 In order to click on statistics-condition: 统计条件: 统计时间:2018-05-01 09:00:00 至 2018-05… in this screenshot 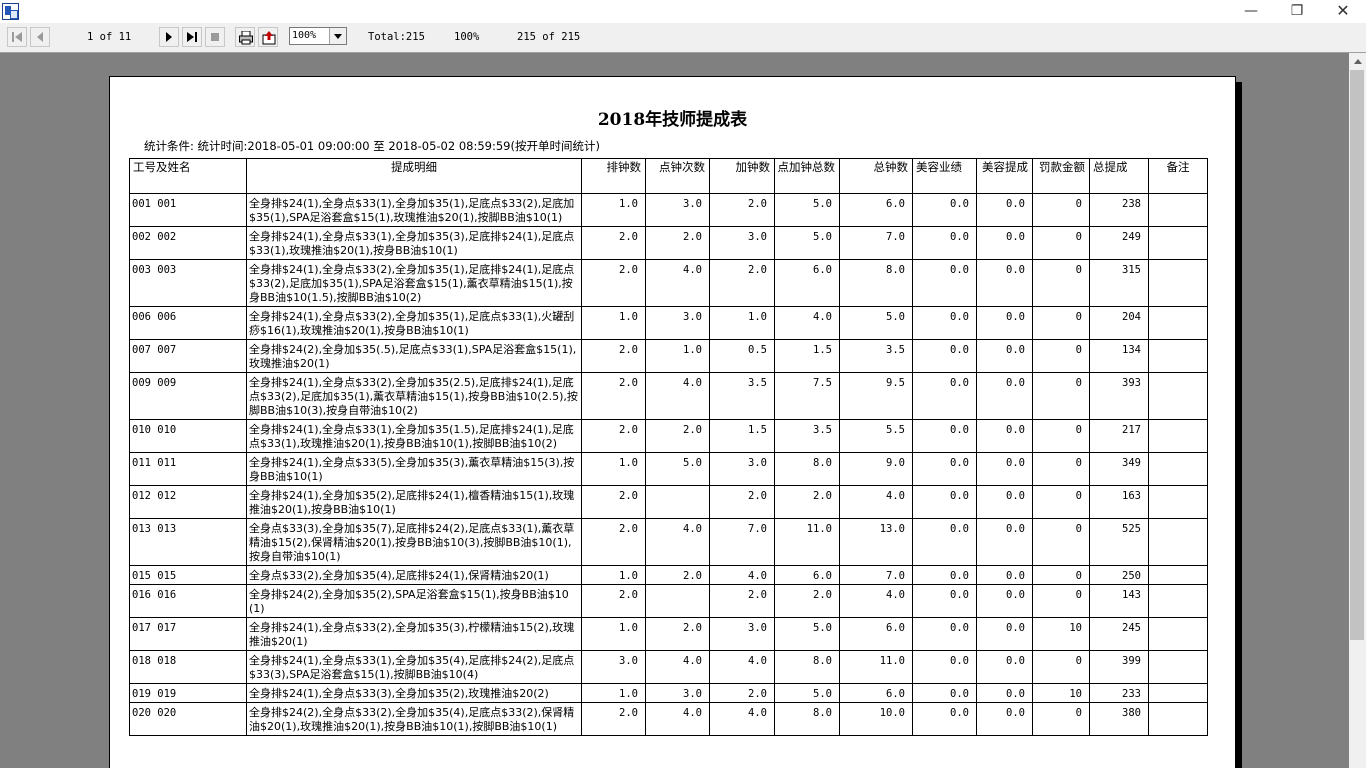, I will do `click(372, 146)`.